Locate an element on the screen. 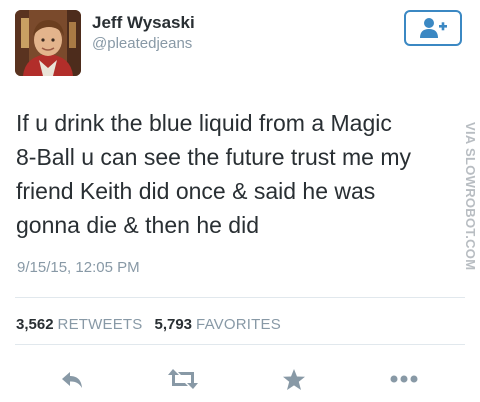 Image resolution: width=480 pixels, height=402 pixels. tweet-line: 8-Ball u can see the future trust me my is located at coordinates (214, 157).